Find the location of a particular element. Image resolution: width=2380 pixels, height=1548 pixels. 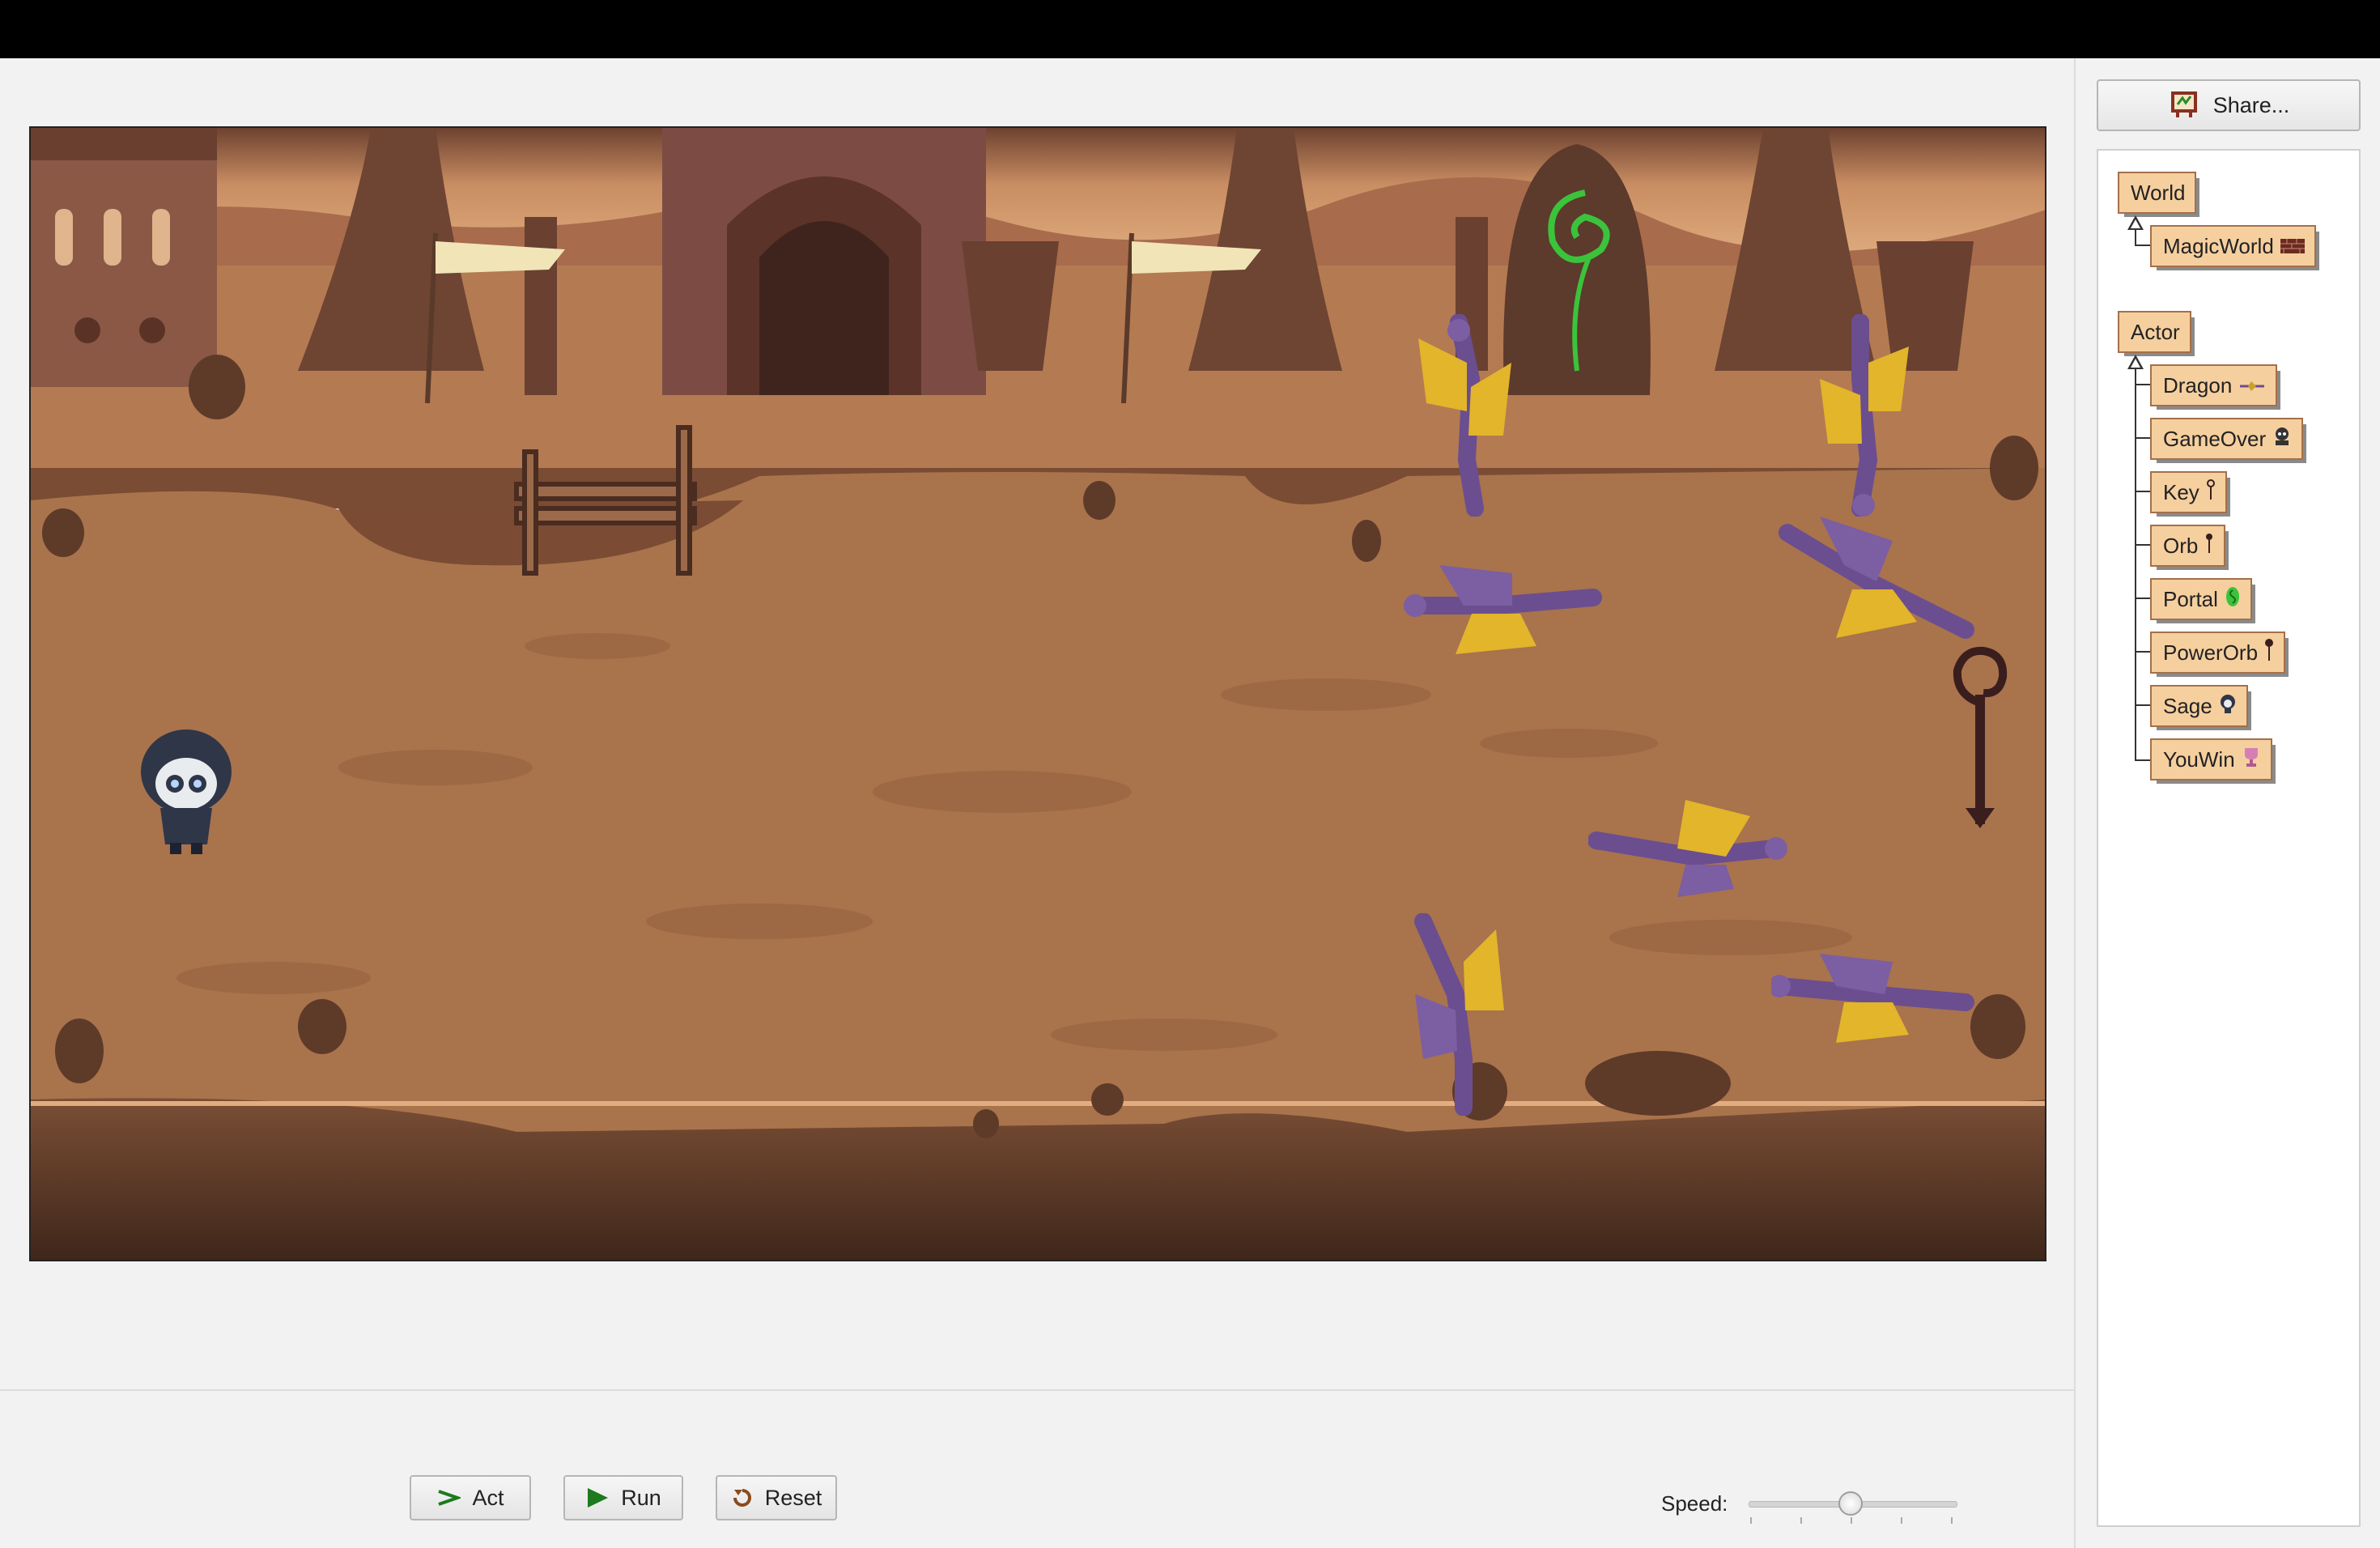

speed-slider is located at coordinates (1852, 1505).